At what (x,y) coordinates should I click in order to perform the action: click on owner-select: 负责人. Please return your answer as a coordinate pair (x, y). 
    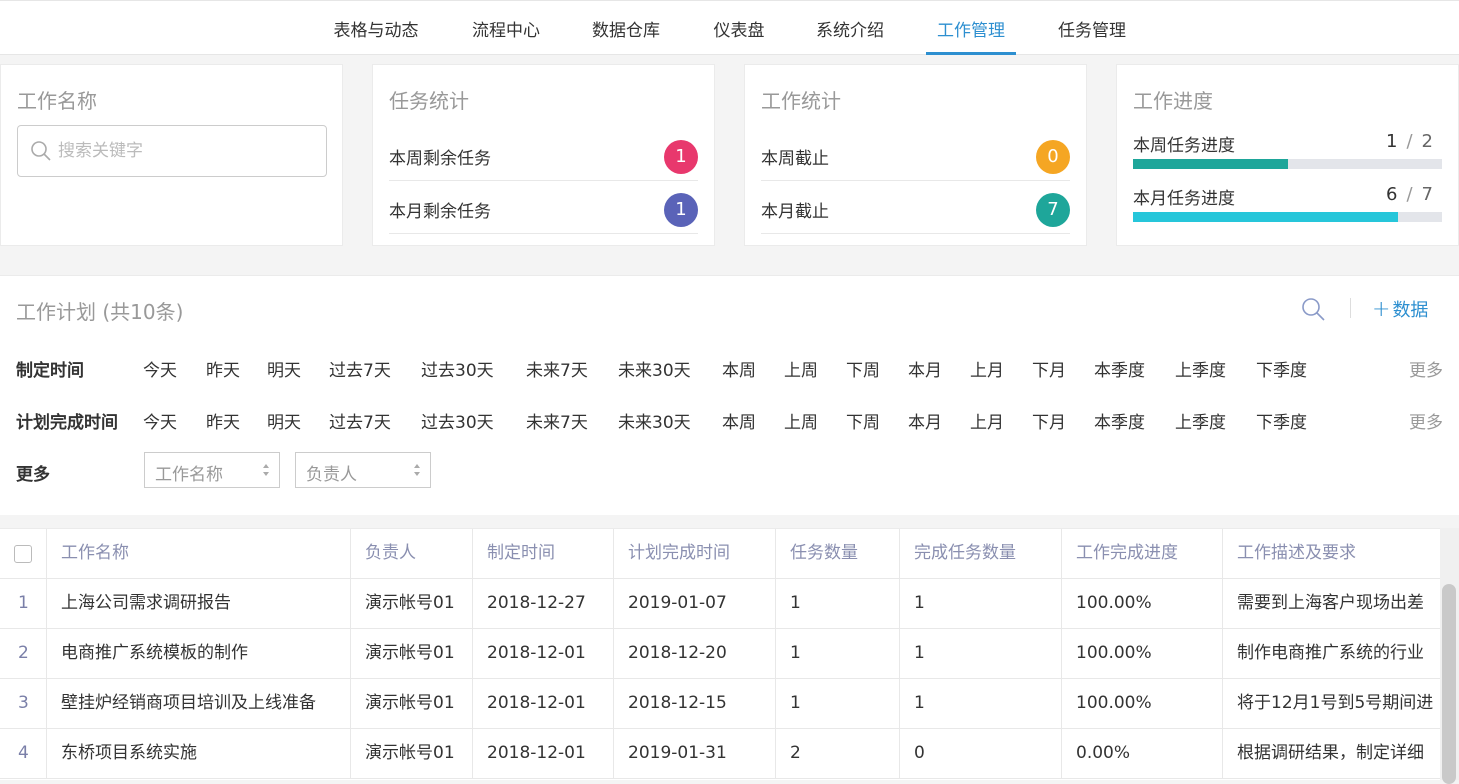
    Looking at the image, I should click on (363, 470).